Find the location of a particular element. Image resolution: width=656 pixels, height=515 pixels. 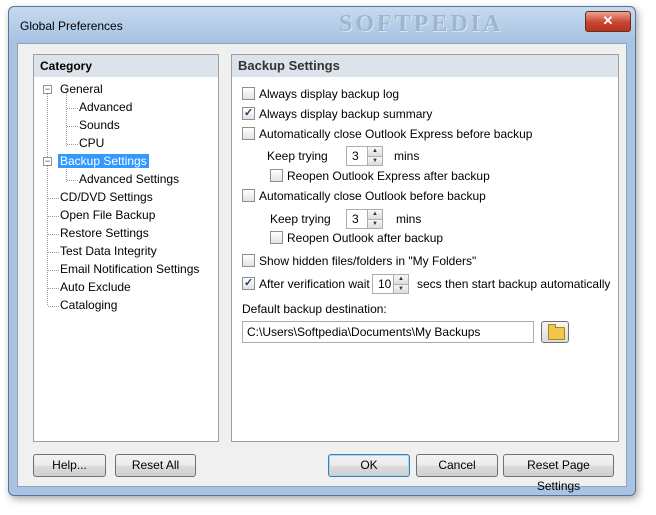

category-header: Category is located at coordinates (126, 66).